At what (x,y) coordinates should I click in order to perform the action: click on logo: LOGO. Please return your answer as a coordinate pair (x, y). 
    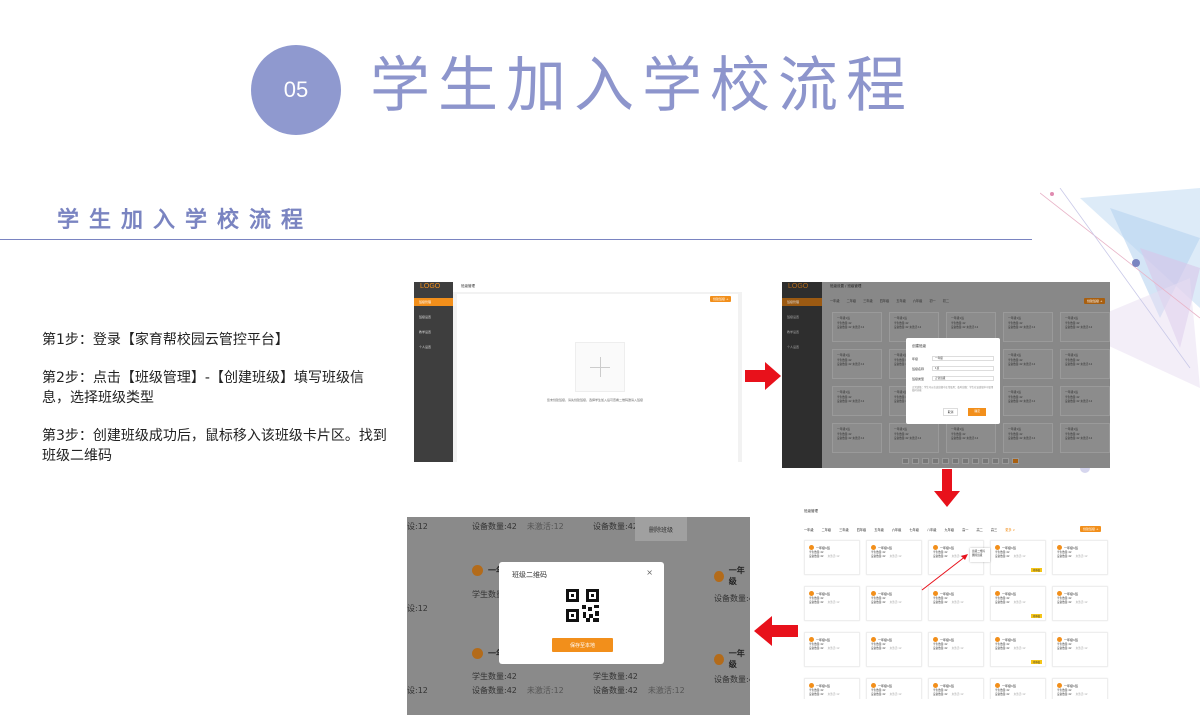
    Looking at the image, I should click on (430, 286).